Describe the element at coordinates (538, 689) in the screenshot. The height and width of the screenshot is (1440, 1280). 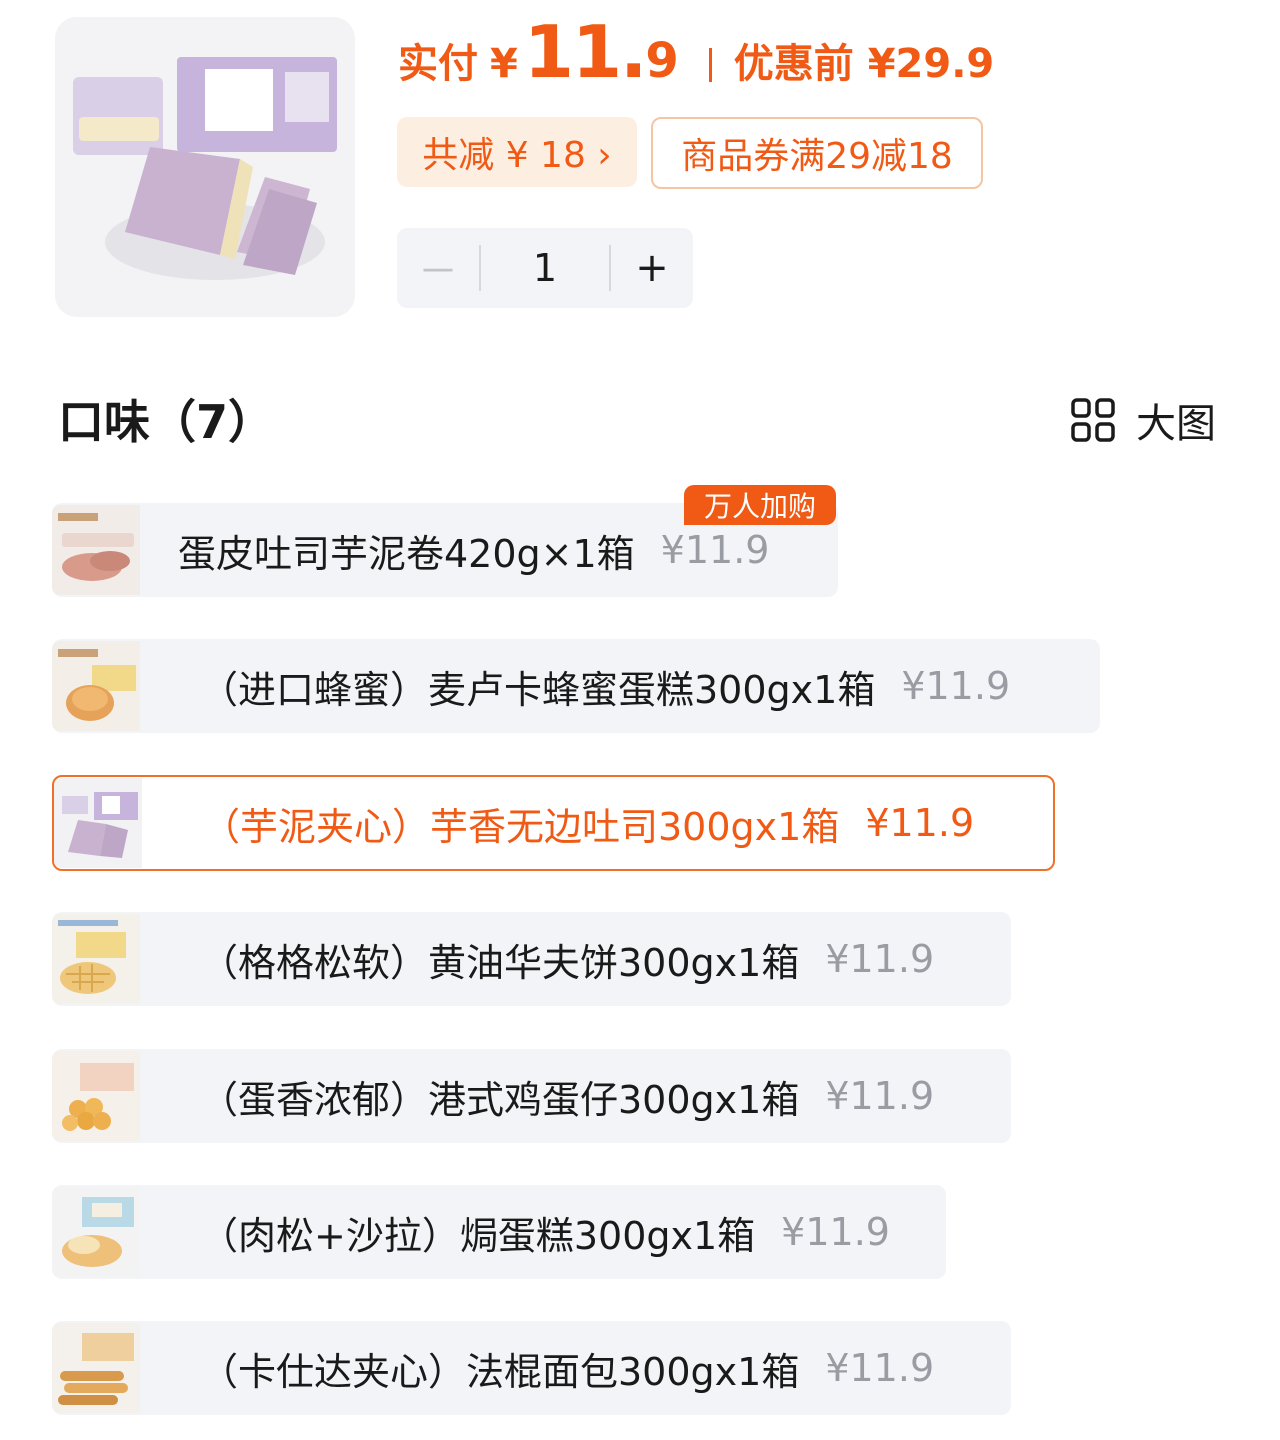
I see `option-name: （进口蜂蜜）麦卢卡蜂蜜蛋糕300gx1箱` at that location.